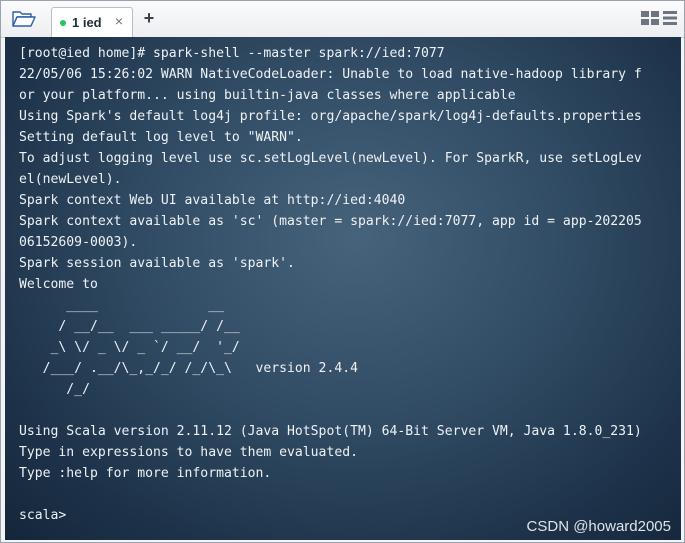 The height and width of the screenshot is (543, 685). What do you see at coordinates (145, 473) in the screenshot?
I see `terminal-line: Type :help for more information.` at bounding box center [145, 473].